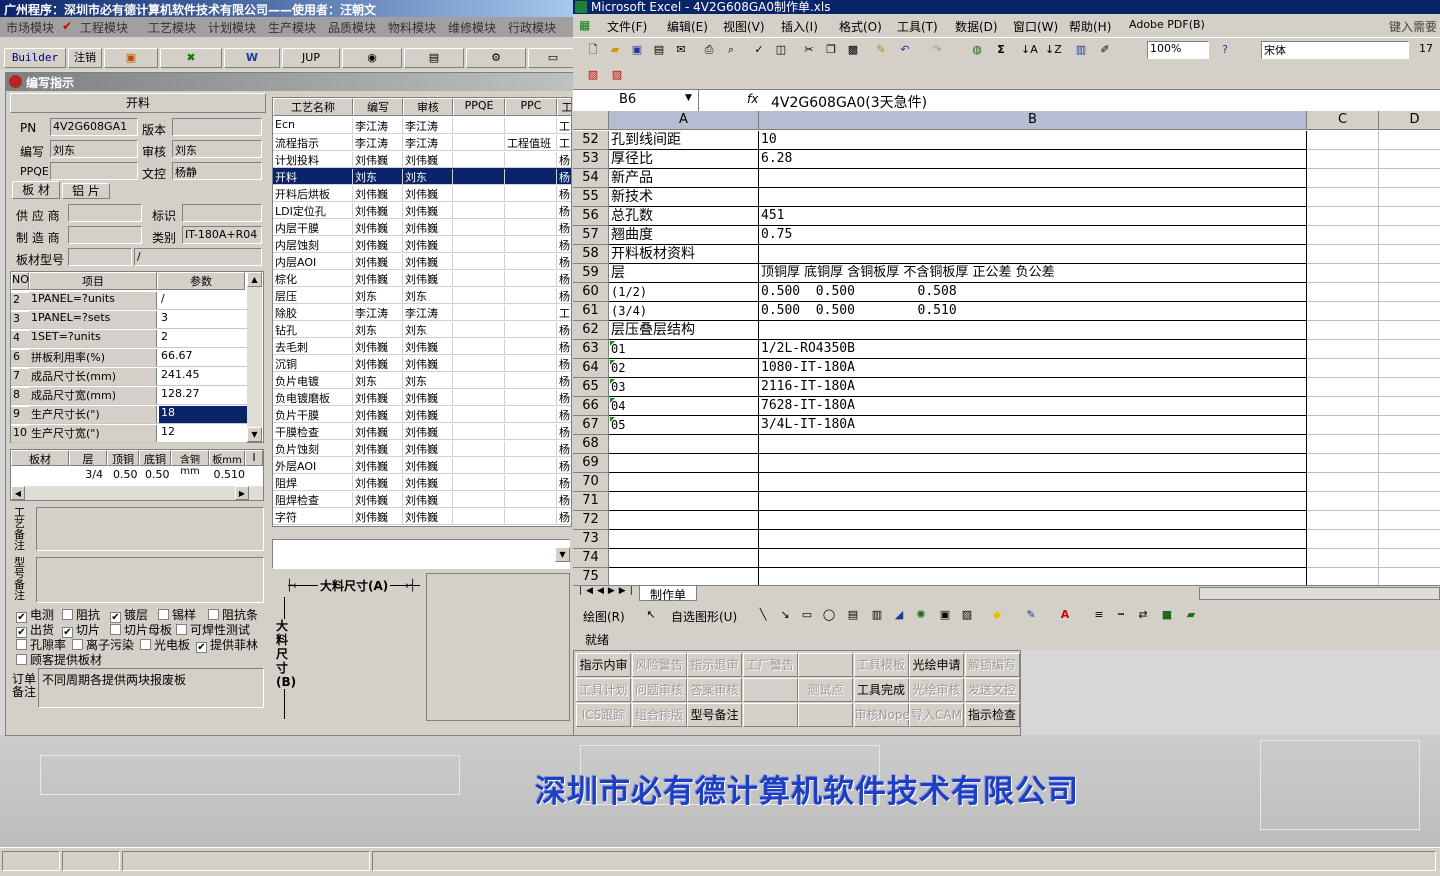 This screenshot has height=876, width=1440. Describe the element at coordinates (627, 26) in the screenshot. I see `menu-file: 文件(F)` at that location.